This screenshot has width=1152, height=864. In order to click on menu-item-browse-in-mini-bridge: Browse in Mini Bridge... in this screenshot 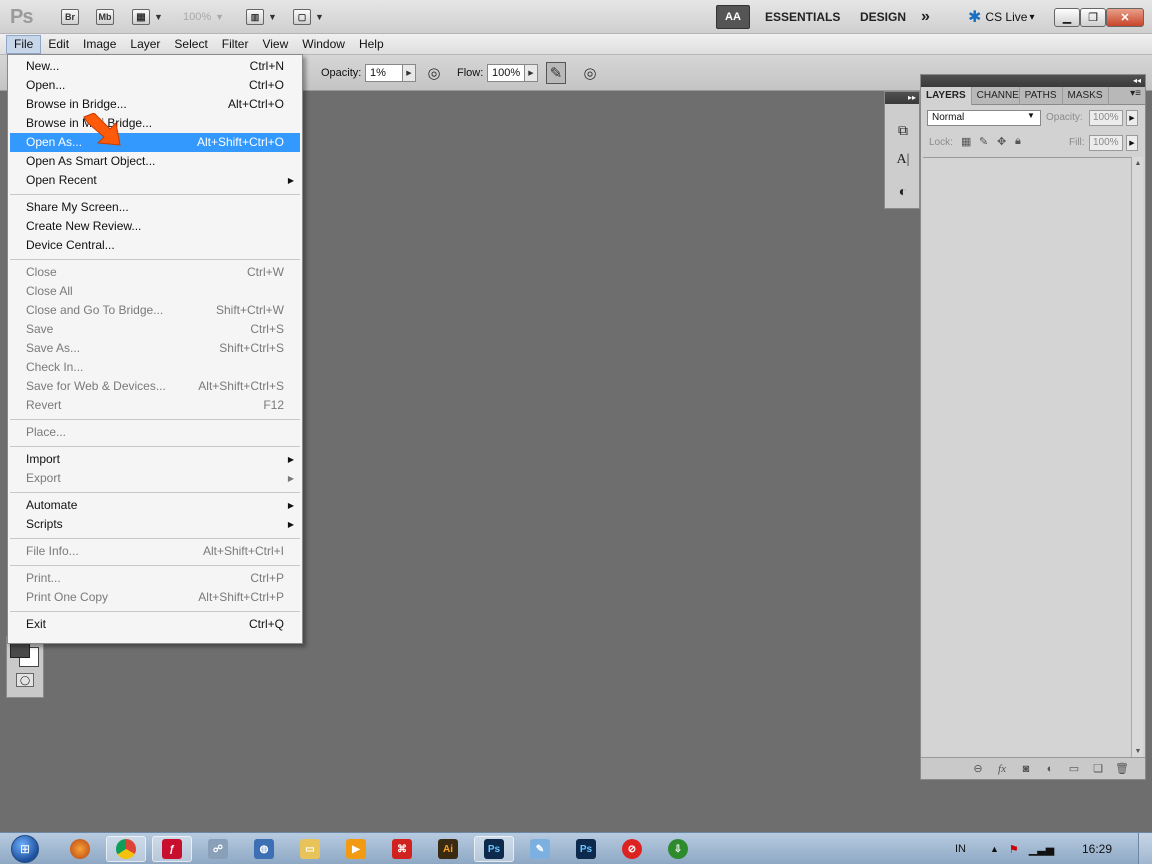, I will do `click(155, 123)`.